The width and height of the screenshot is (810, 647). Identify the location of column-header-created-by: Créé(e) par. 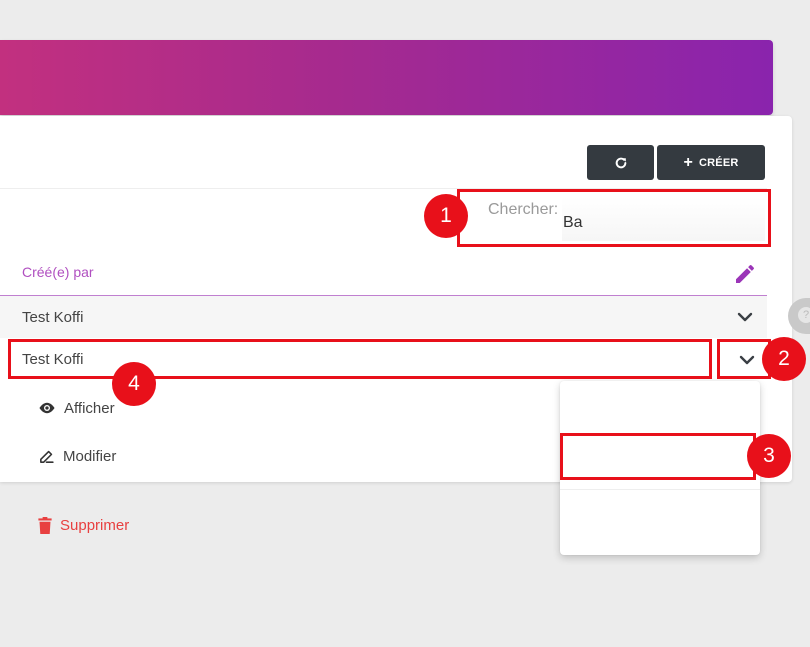
(58, 272).